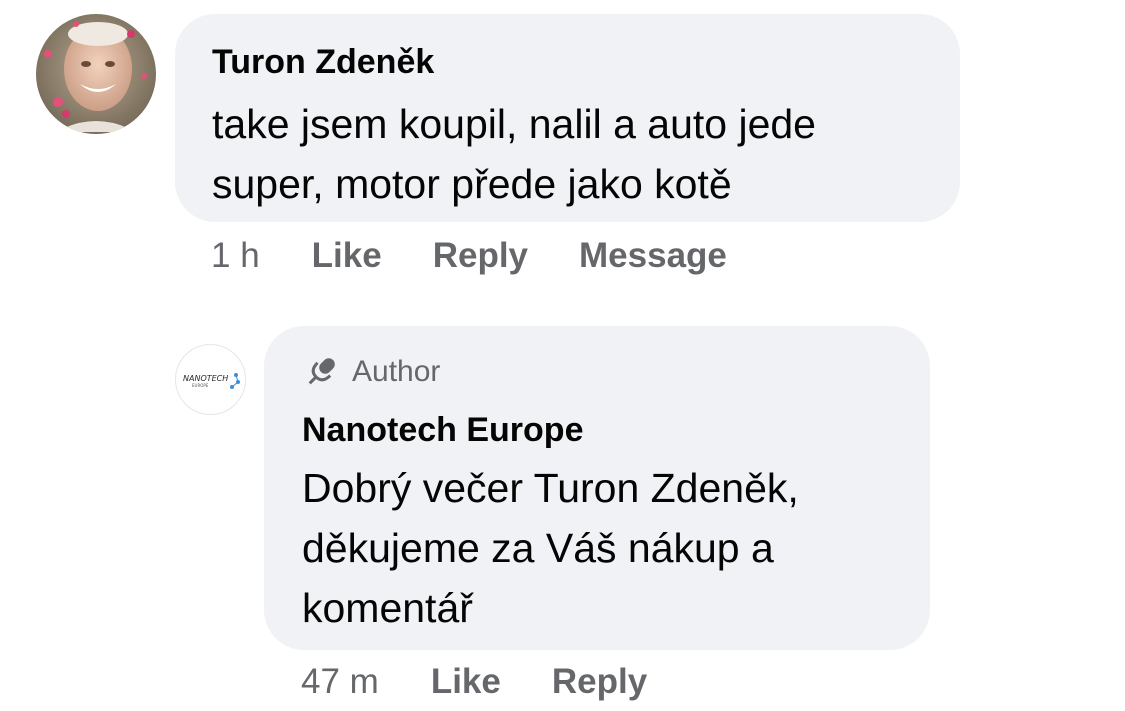 This screenshot has width=1125, height=711. What do you see at coordinates (200, 385) in the screenshot?
I see `logo-tagline: EUROPE` at bounding box center [200, 385].